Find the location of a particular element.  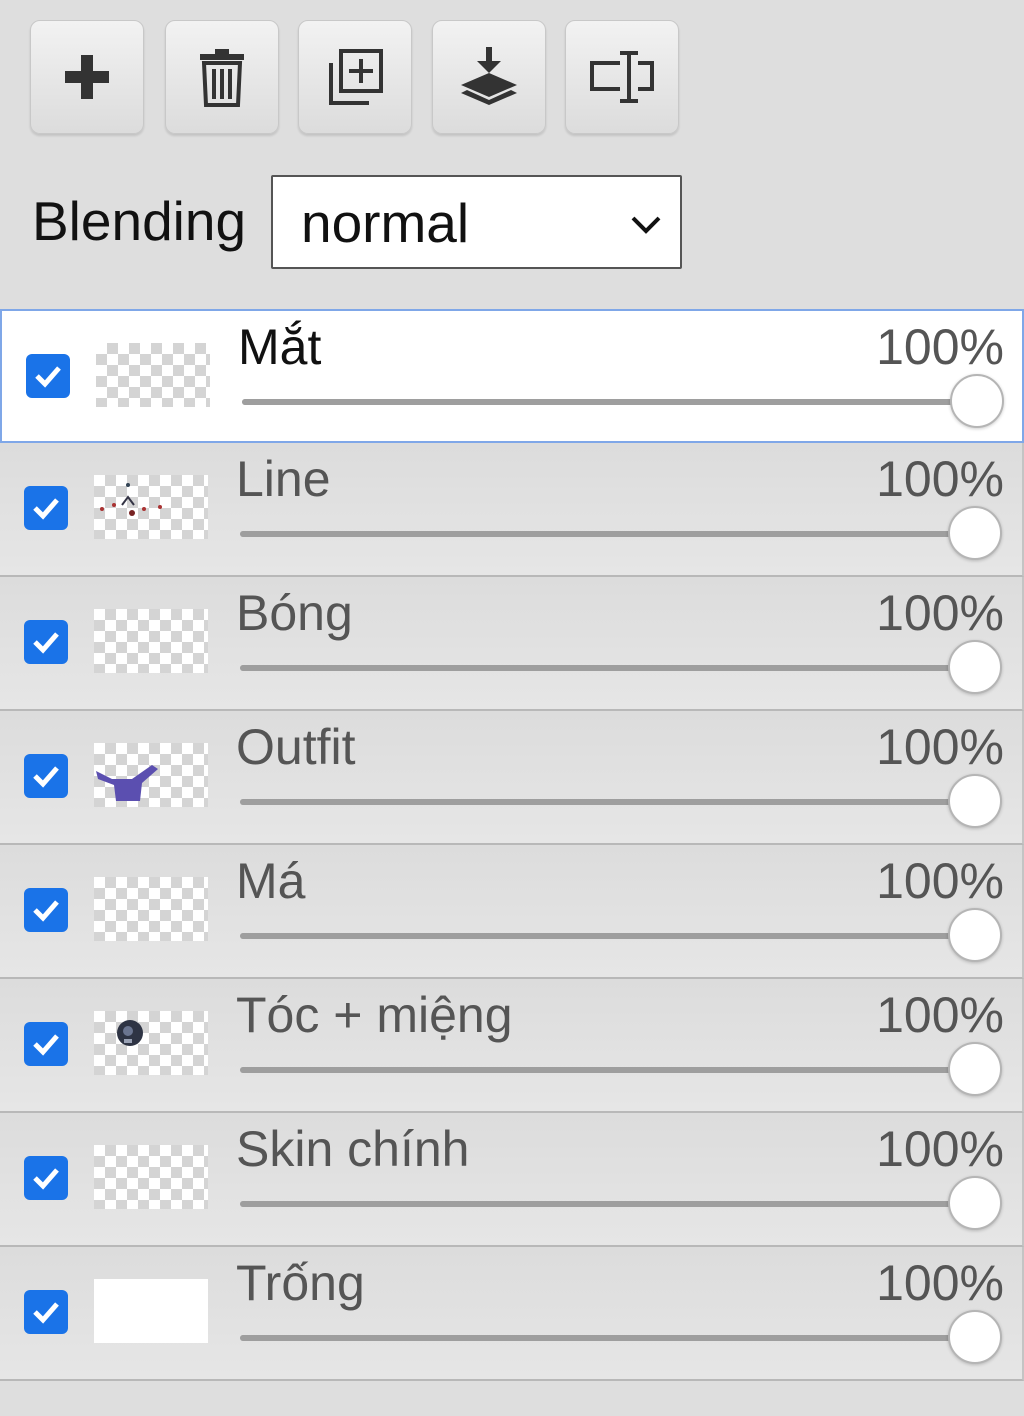

blending-select: normal is located at coordinates (476, 222).